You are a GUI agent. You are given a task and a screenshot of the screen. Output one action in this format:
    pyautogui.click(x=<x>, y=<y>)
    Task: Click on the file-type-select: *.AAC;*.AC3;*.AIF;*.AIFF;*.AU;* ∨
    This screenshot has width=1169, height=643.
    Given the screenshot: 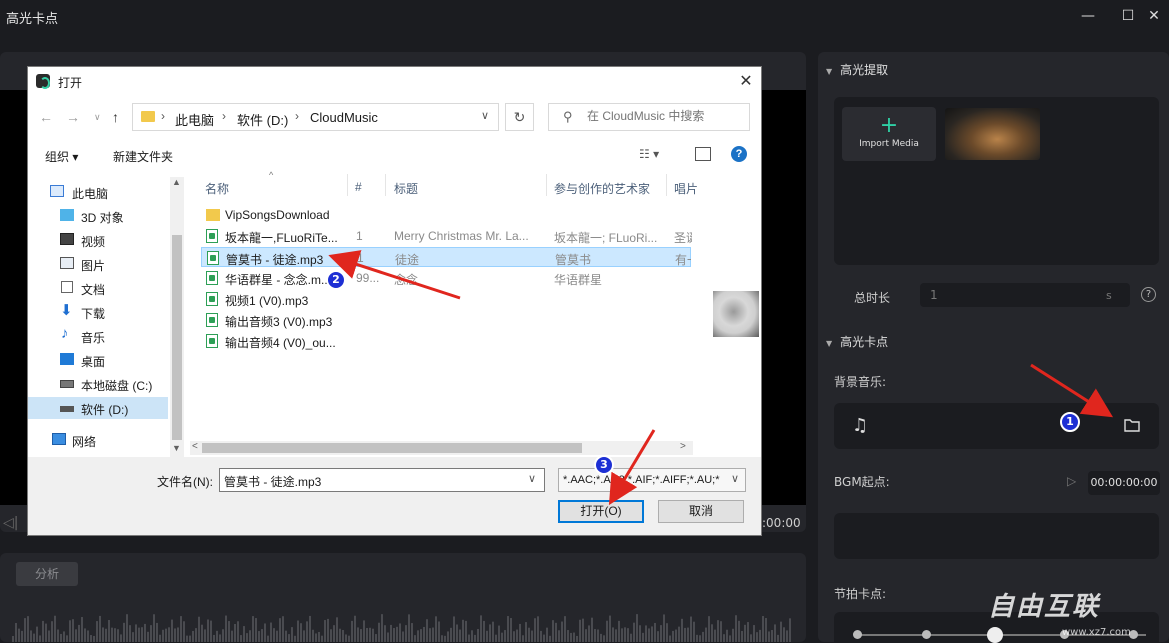 What is the action you would take?
    pyautogui.click(x=652, y=480)
    